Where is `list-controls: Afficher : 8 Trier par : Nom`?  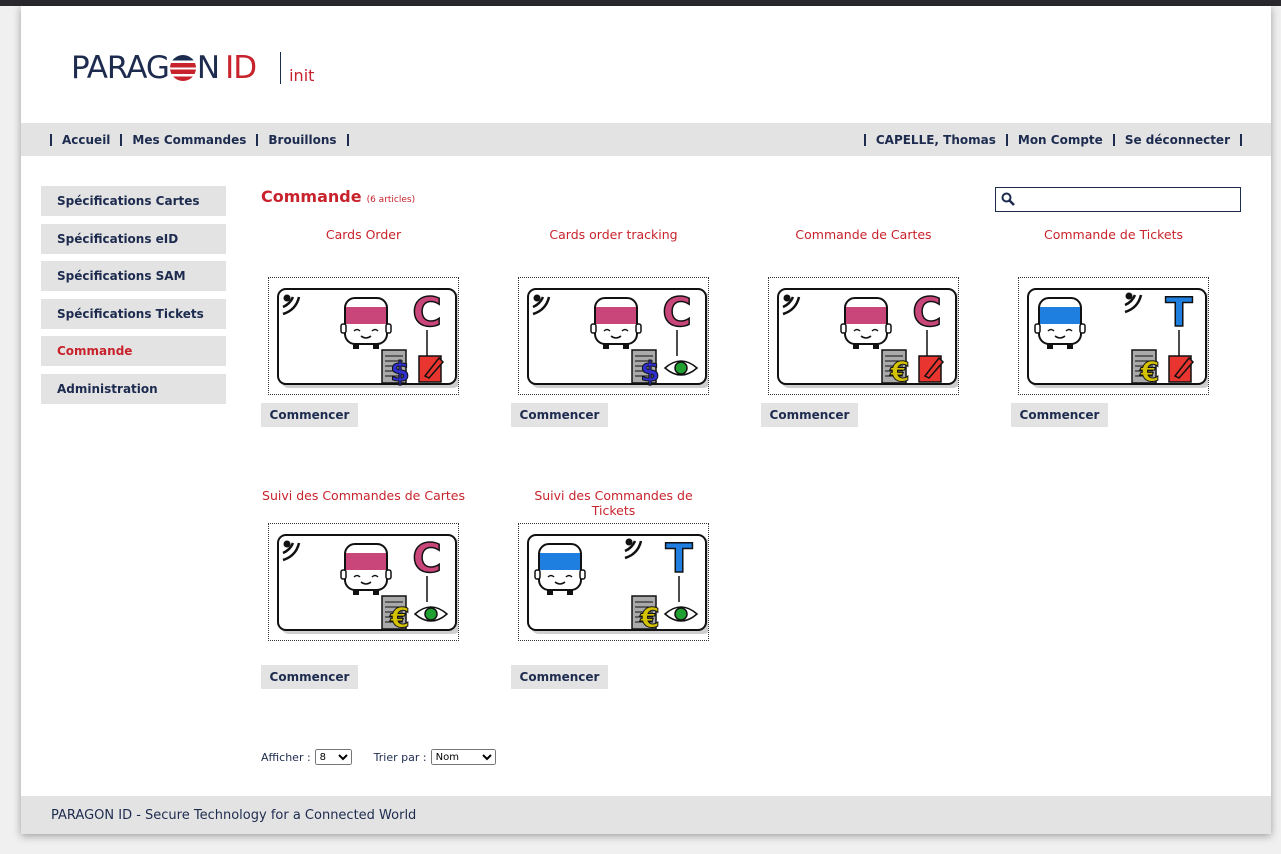 list-controls: Afficher : 8 Trier par : Nom is located at coordinates (389, 757).